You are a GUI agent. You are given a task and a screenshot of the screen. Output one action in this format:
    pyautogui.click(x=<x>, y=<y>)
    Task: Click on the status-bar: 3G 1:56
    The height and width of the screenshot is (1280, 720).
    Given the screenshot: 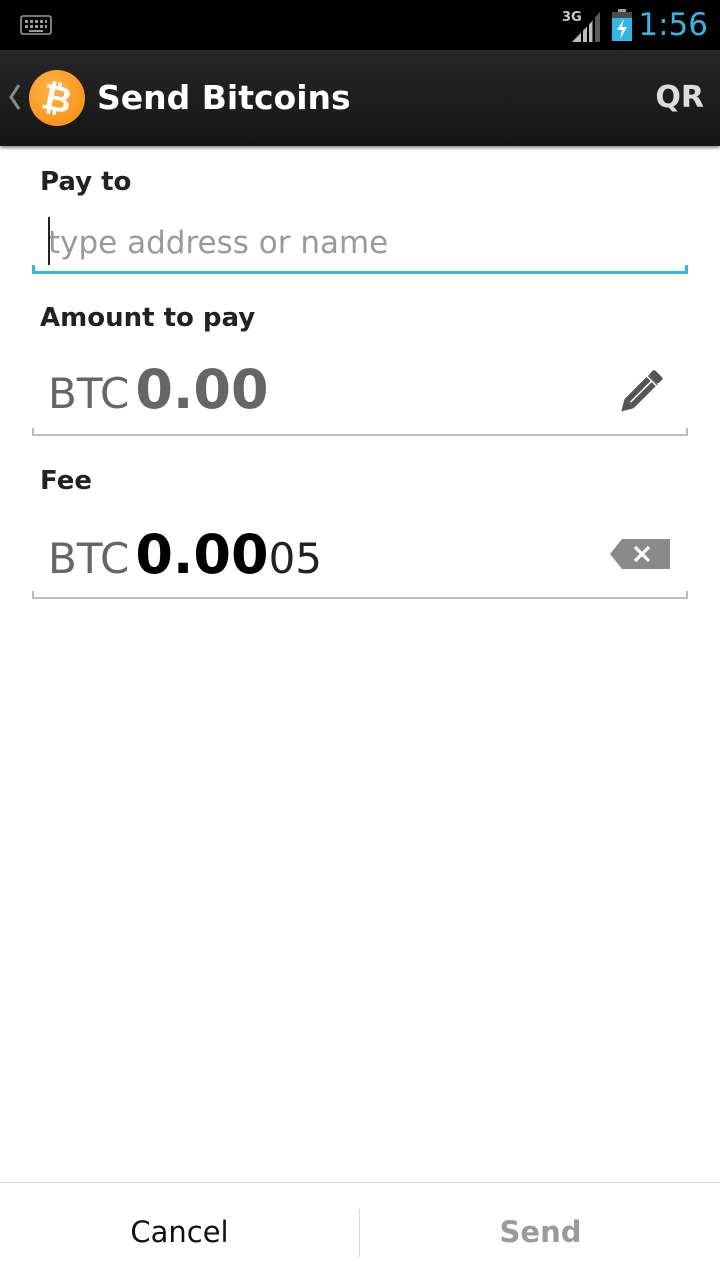 What is the action you would take?
    pyautogui.click(x=360, y=25)
    